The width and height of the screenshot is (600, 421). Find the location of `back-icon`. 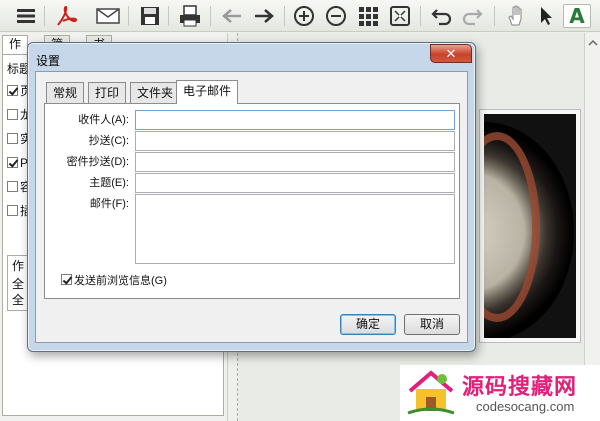

back-icon is located at coordinates (232, 16).